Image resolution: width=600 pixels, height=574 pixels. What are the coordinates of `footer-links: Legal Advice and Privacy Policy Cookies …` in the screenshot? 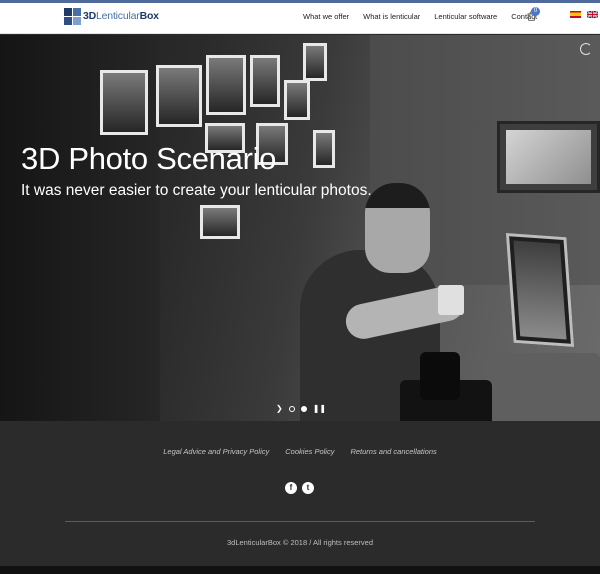 It's located at (300, 451).